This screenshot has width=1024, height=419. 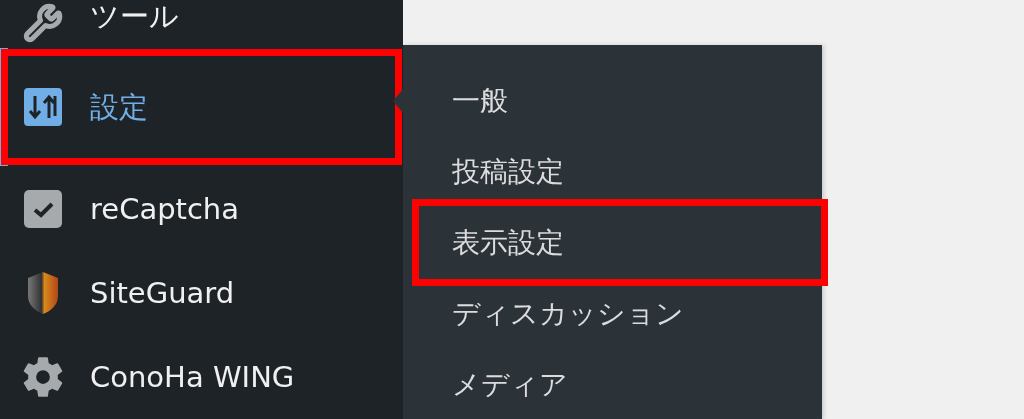 What do you see at coordinates (612, 384) in the screenshot?
I see `submenu-item: メディア` at bounding box center [612, 384].